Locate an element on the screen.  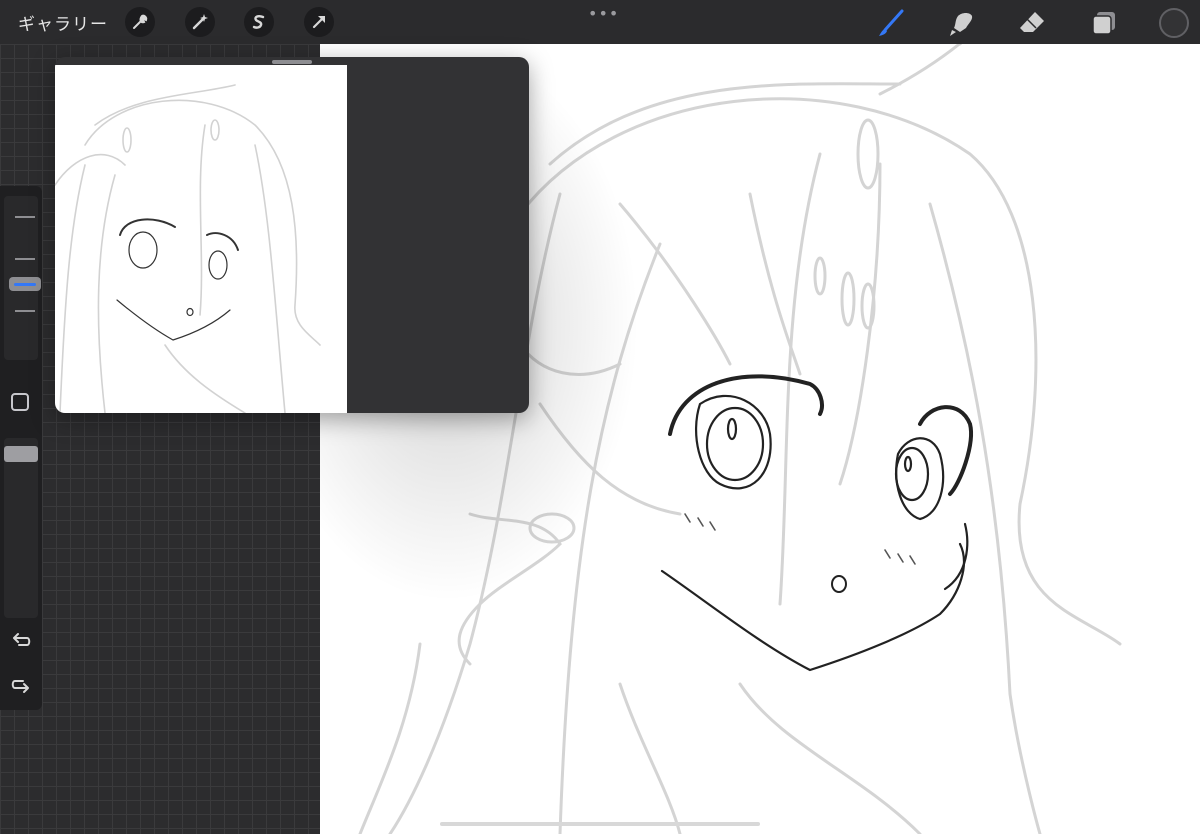
eraser-tool-button is located at coordinates (1032, 23).